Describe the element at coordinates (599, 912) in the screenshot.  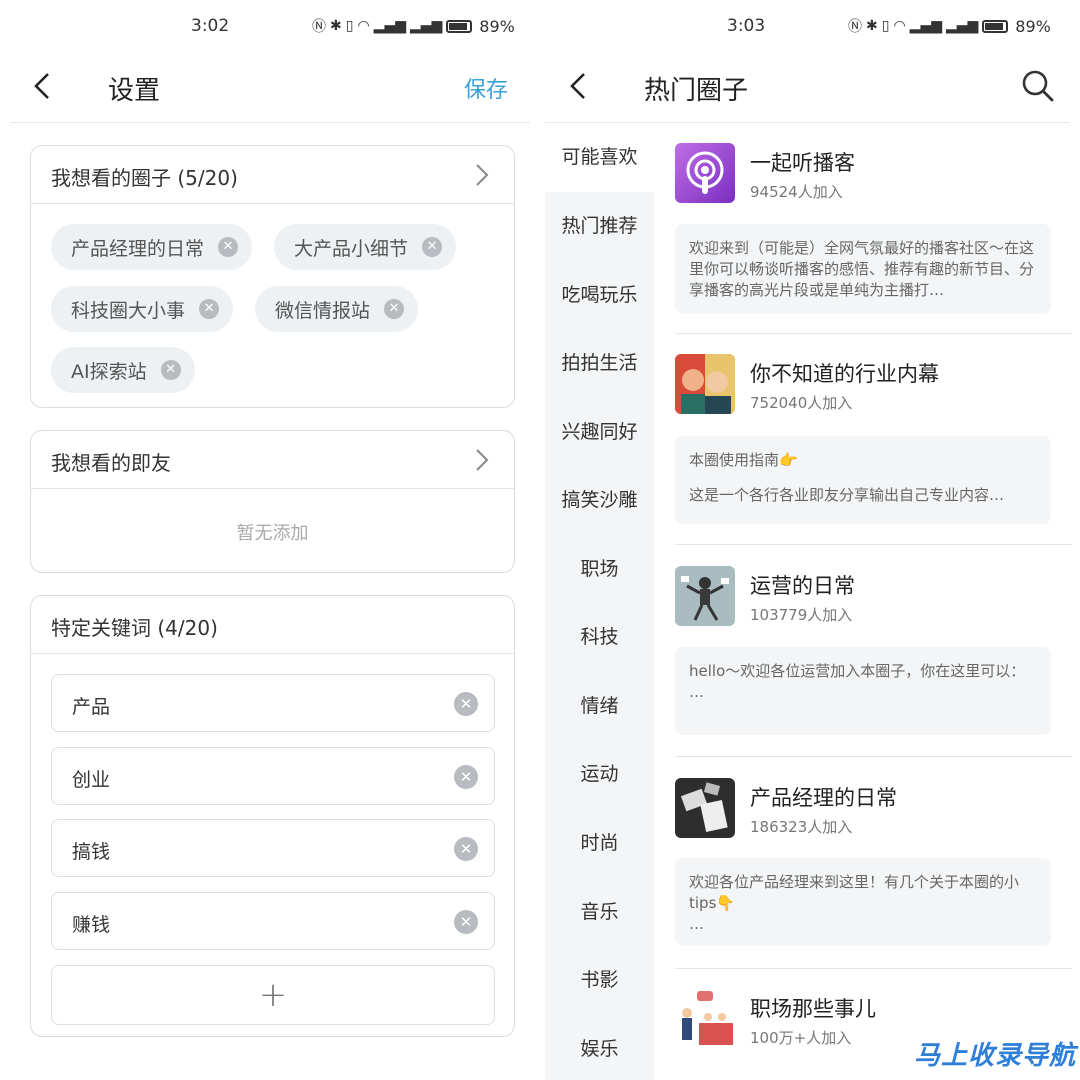
I see `category-item: 音乐` at that location.